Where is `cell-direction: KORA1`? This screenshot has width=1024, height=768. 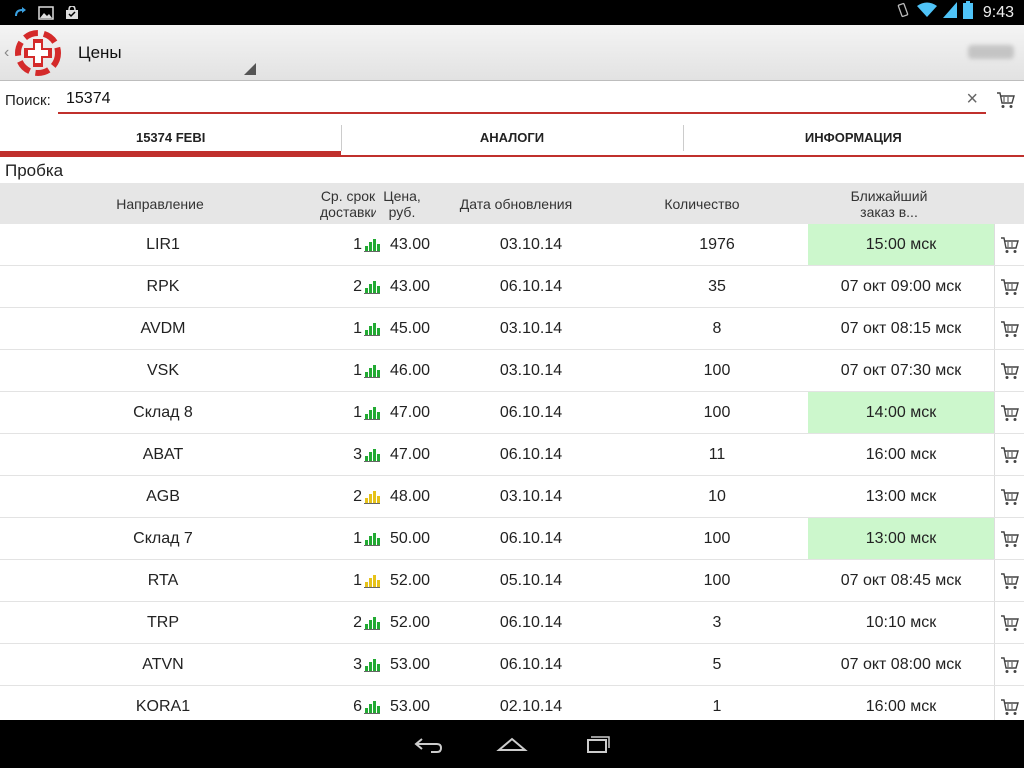 cell-direction: KORA1 is located at coordinates (163, 706).